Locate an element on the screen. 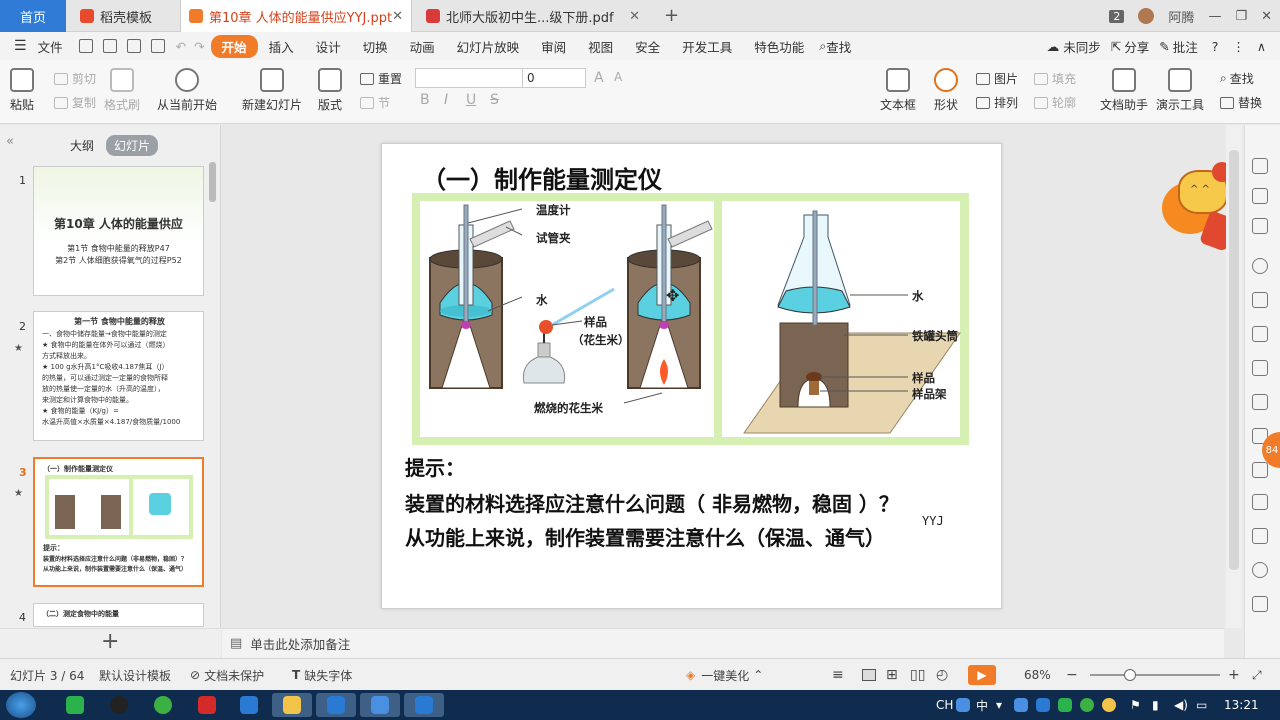 The image size is (1280, 720). sidebar-grid-icon is located at coordinates (1260, 334).